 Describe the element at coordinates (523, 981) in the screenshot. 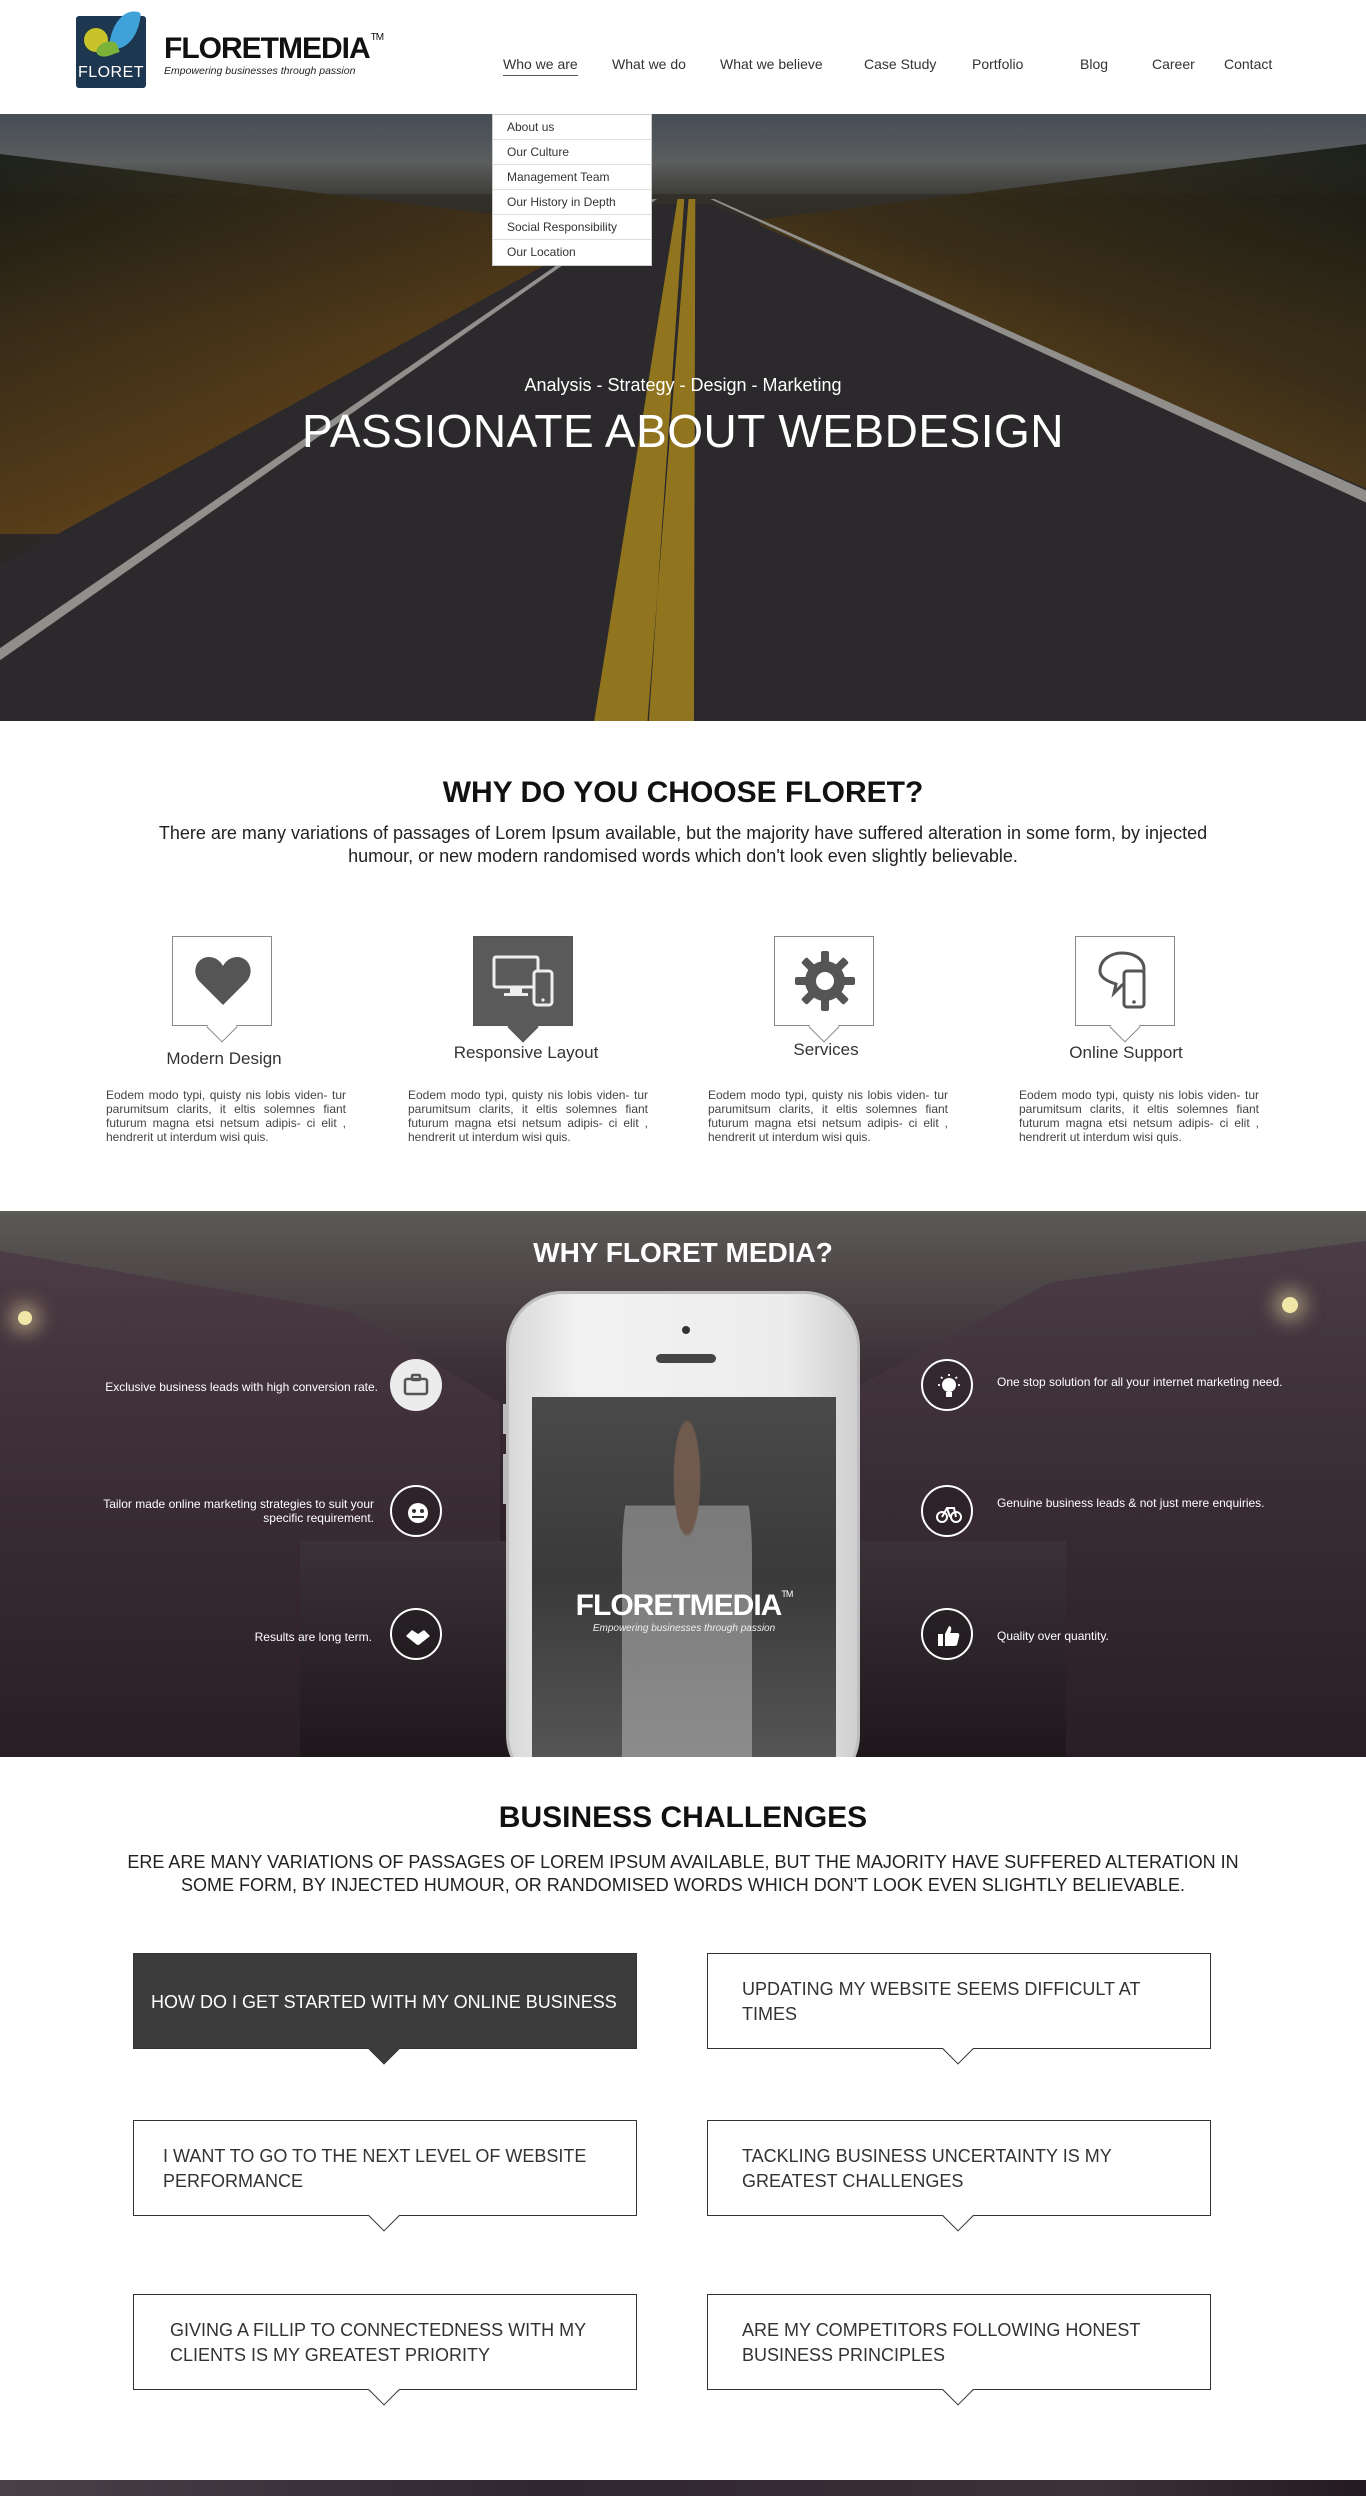

I see `devices-icon` at that location.